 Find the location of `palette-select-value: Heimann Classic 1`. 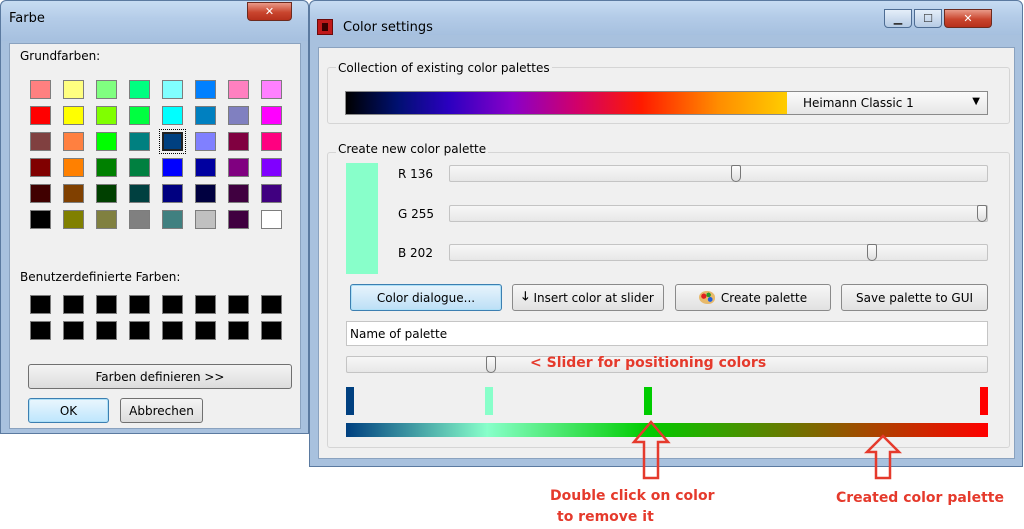

palette-select-value: Heimann Classic 1 is located at coordinates (858, 103).